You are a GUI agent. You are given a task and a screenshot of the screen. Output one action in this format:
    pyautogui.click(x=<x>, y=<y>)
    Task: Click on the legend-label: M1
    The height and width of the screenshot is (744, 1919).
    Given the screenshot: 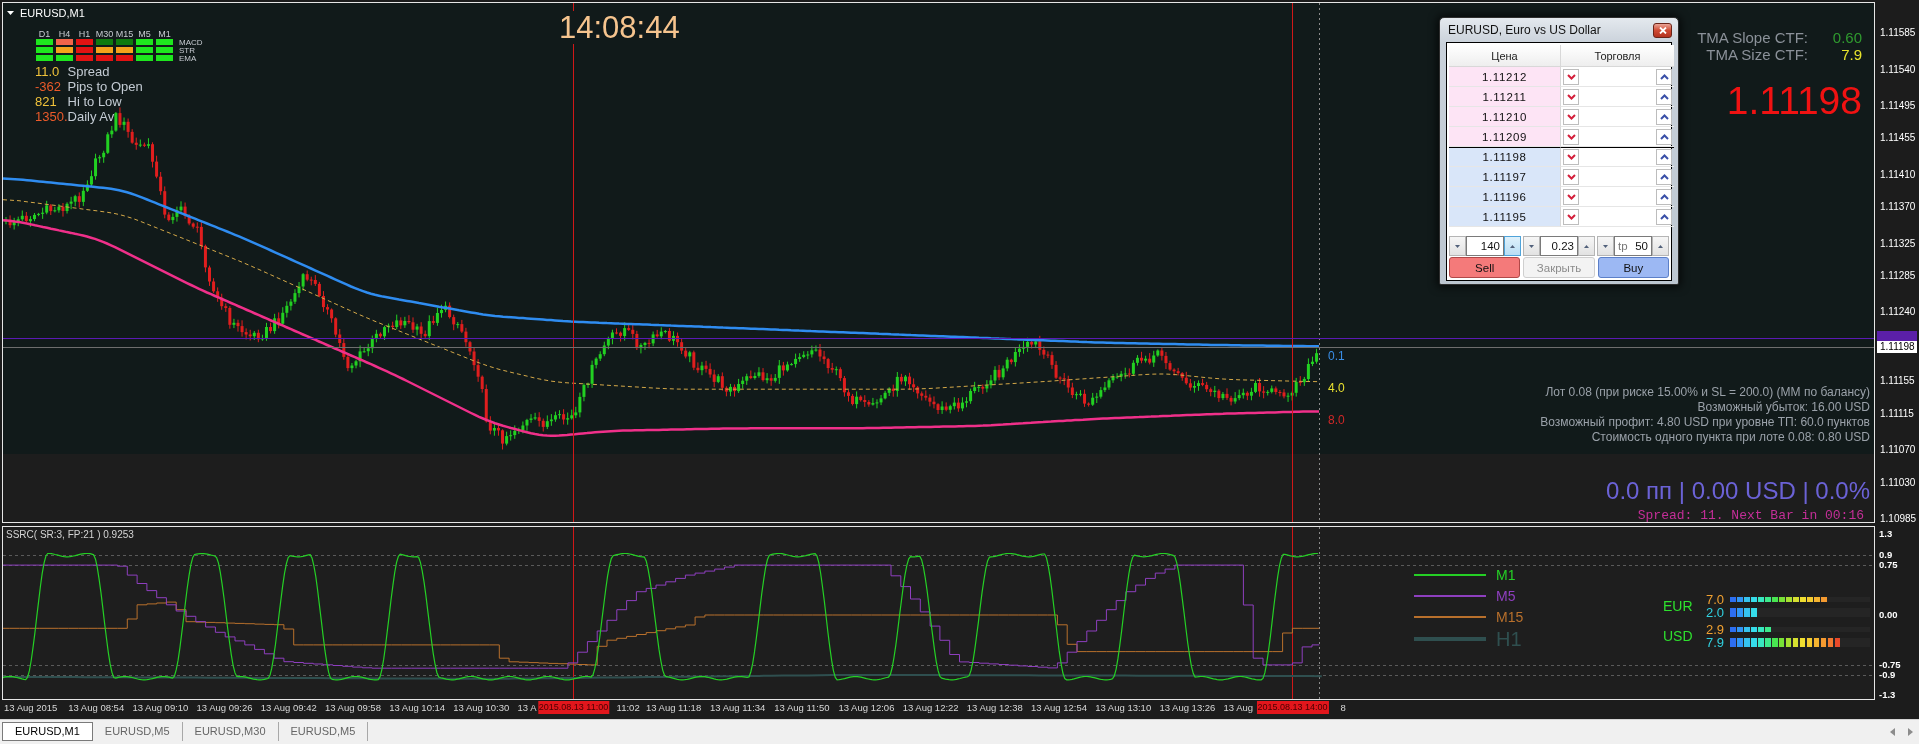 What is the action you would take?
    pyautogui.click(x=1506, y=574)
    